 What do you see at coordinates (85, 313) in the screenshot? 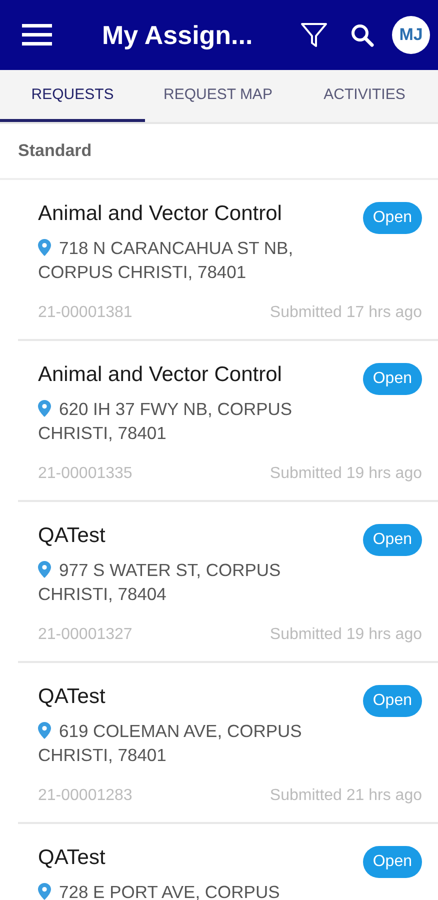
I see `request-number: 21-00001381` at bounding box center [85, 313].